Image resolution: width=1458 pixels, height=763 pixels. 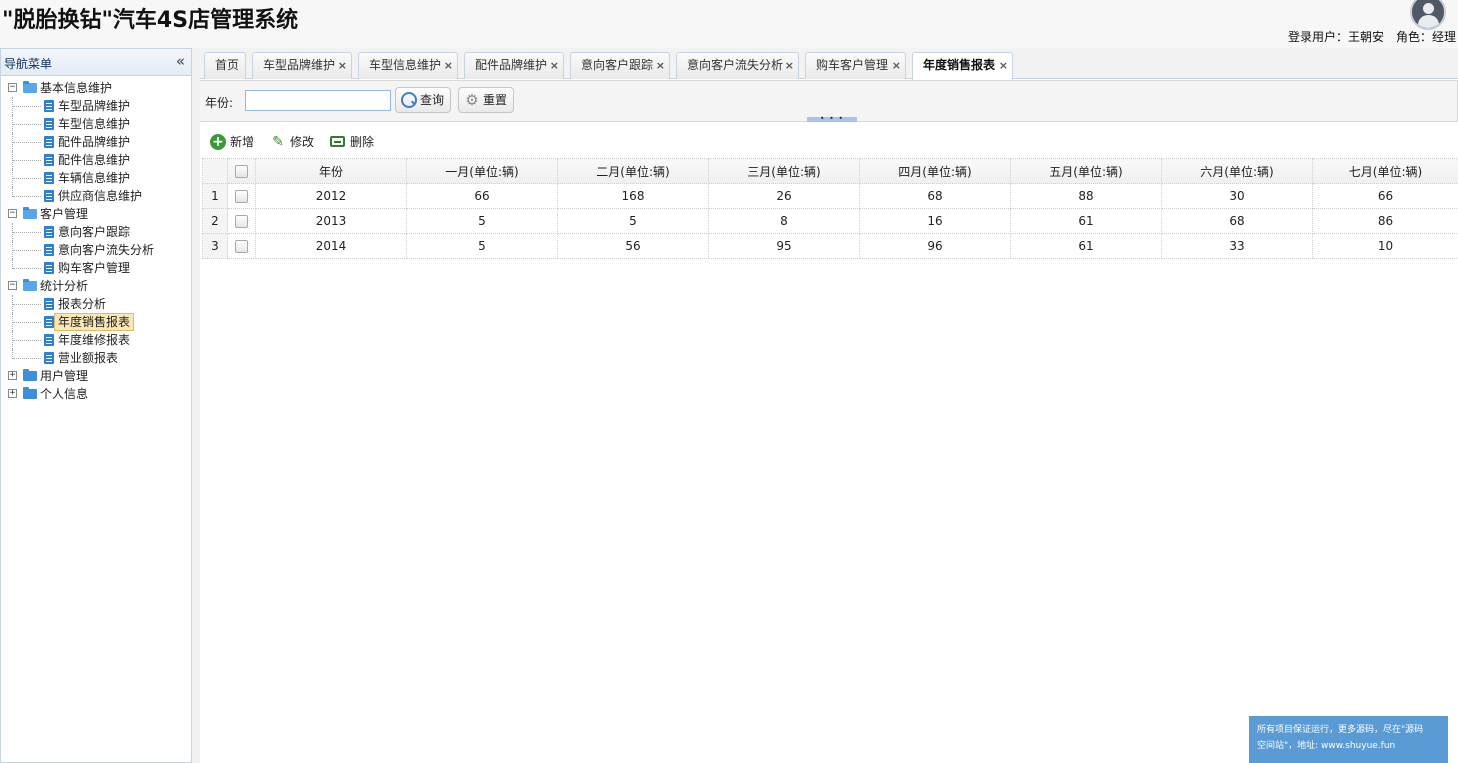 I want to click on nav-item: 配件品牌维护, so click(x=96, y=142).